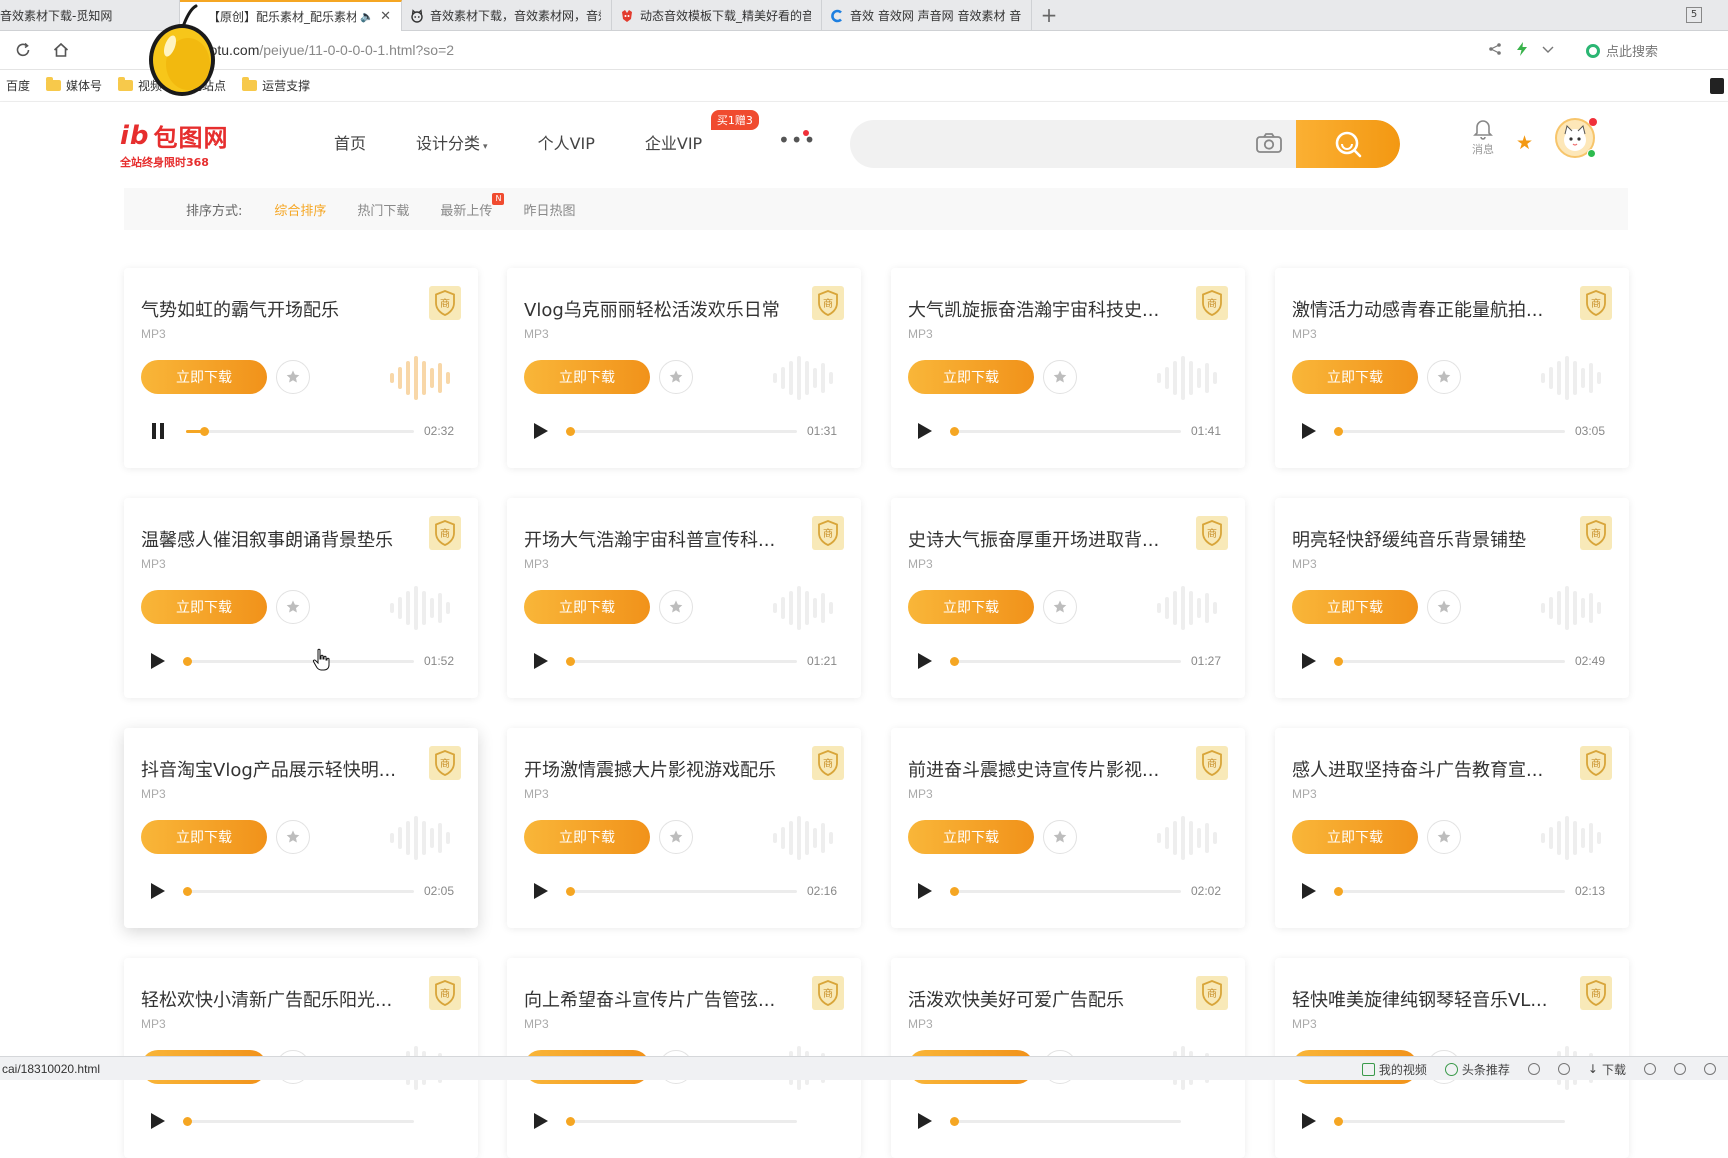 This screenshot has width=1728, height=1158. What do you see at coordinates (1125, 144) in the screenshot?
I see `site-search` at bounding box center [1125, 144].